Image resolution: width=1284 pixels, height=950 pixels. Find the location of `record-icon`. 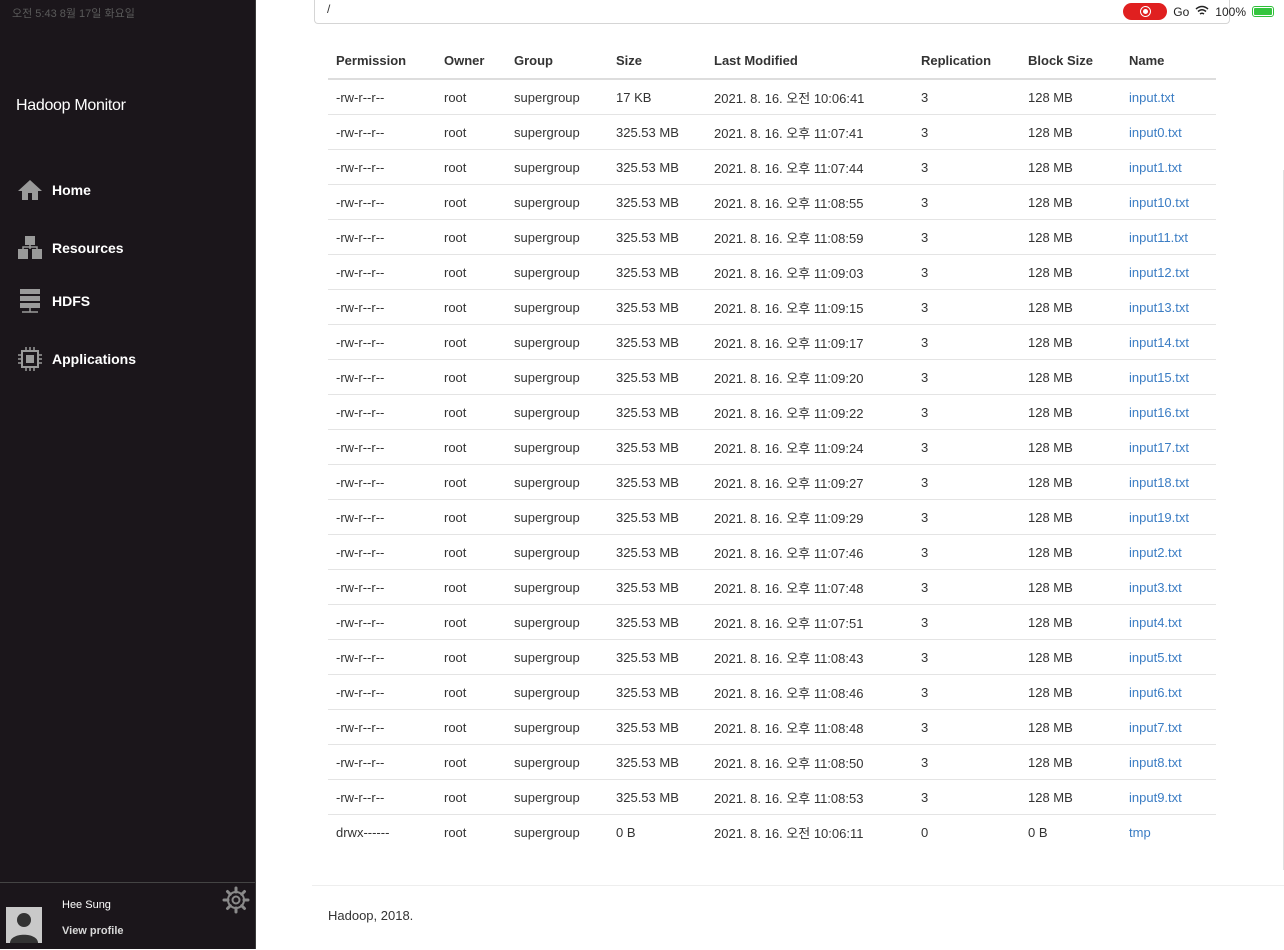

record-icon is located at coordinates (1145, 11).